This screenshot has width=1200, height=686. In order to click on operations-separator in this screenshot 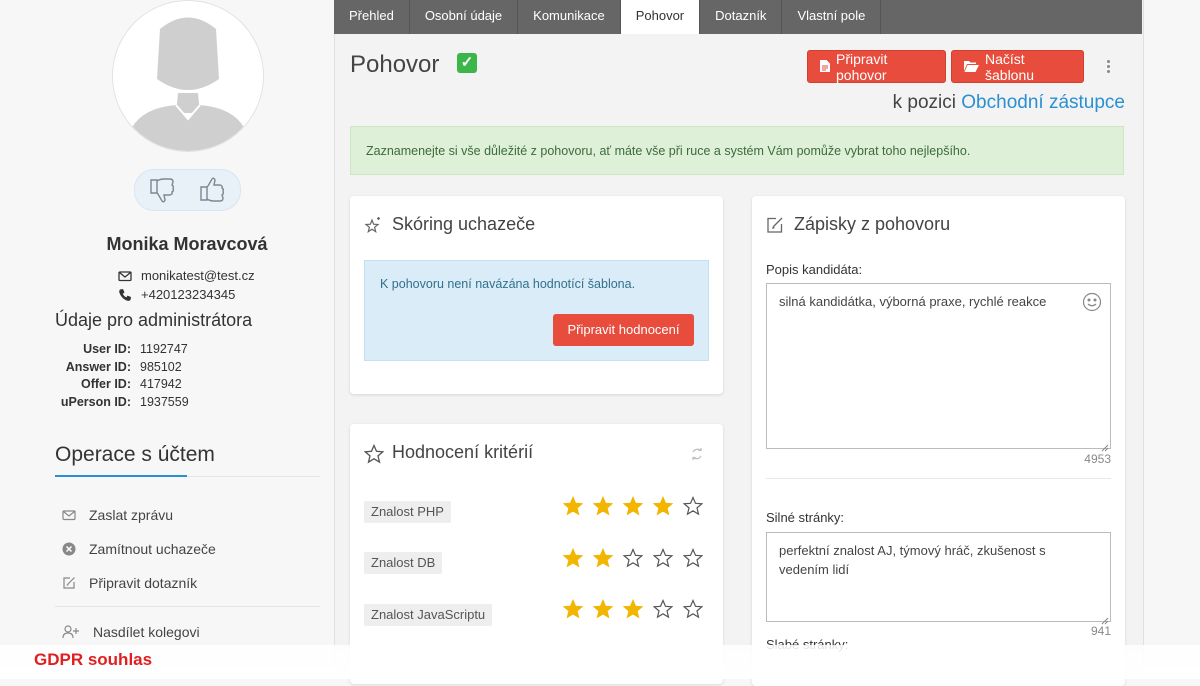, I will do `click(187, 606)`.